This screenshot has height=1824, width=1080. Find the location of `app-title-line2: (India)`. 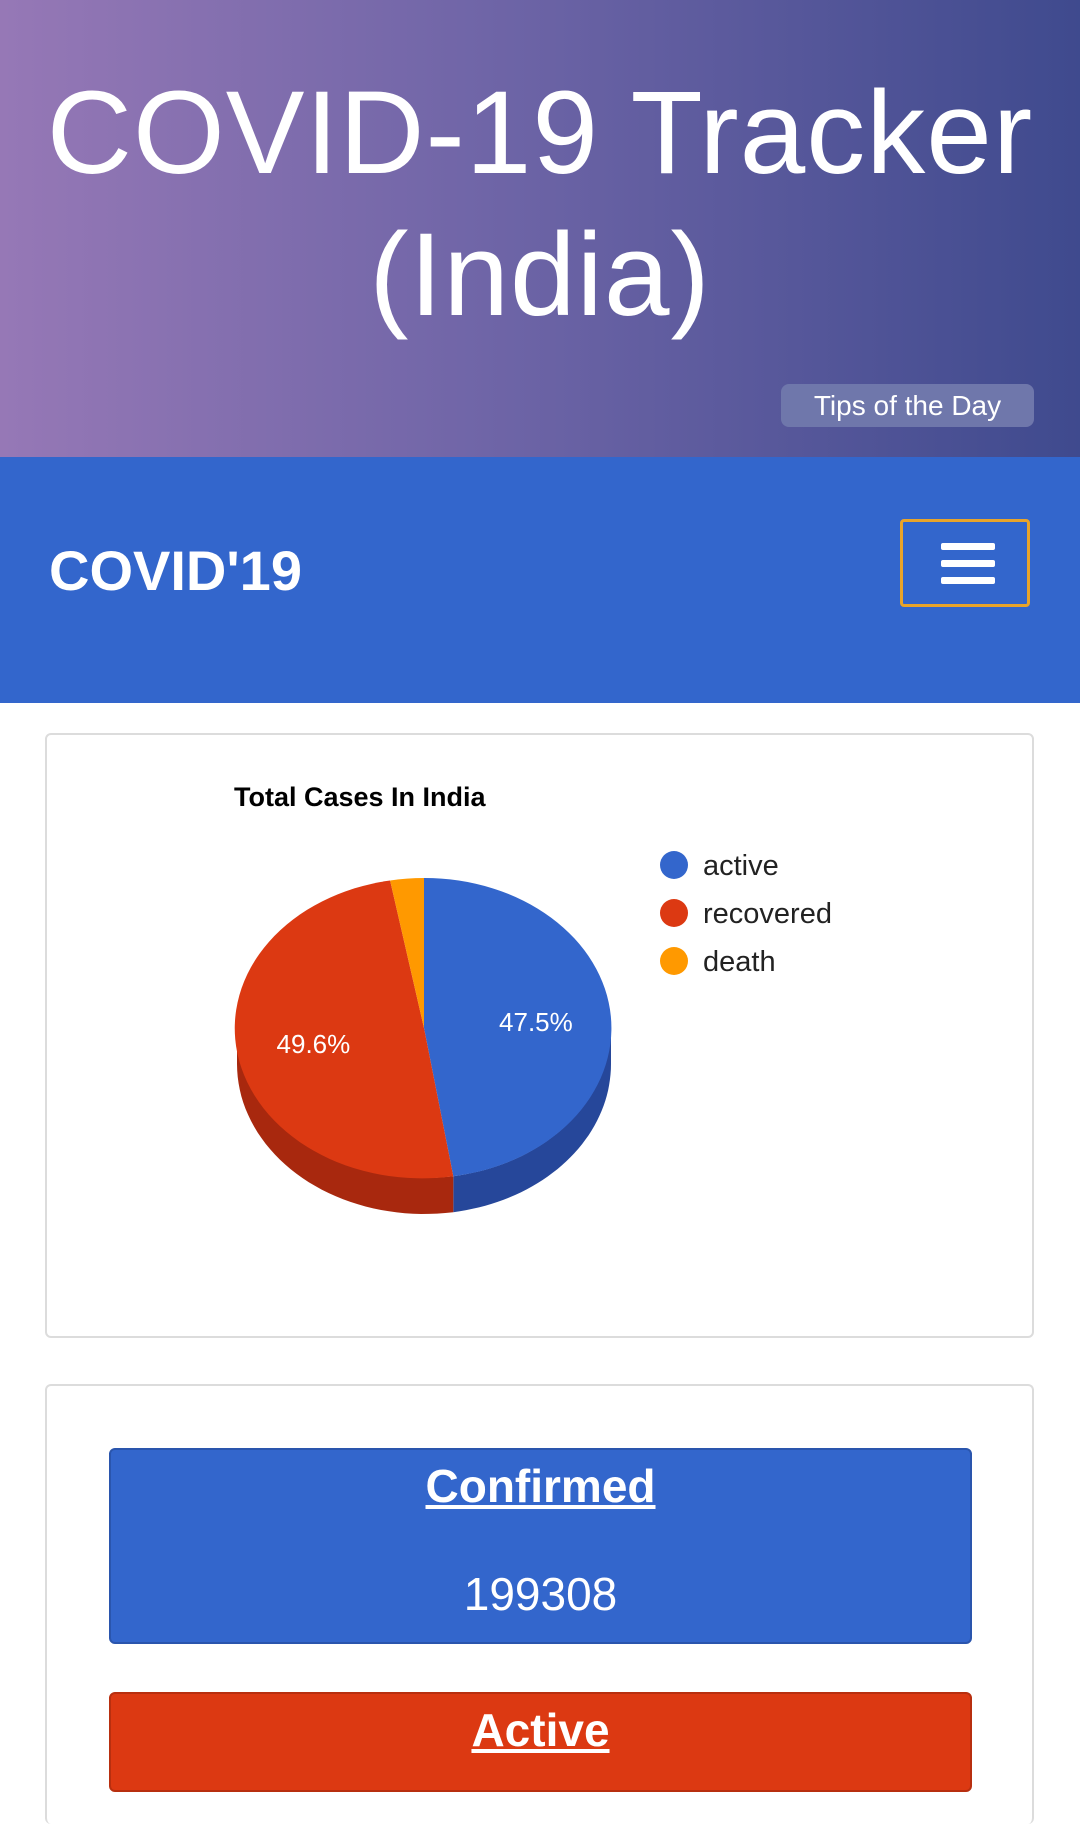

app-title-line2: (India) is located at coordinates (540, 275).